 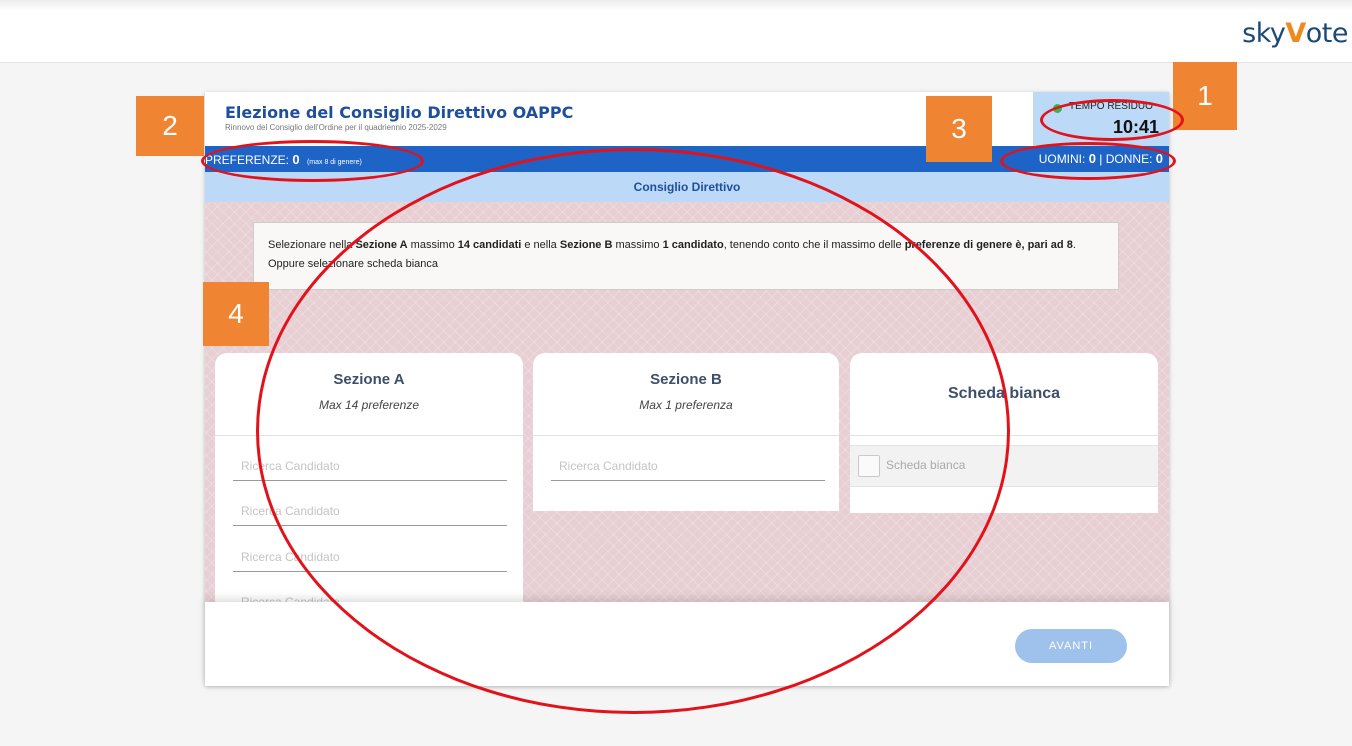 I want to click on highlight-ellipse-timer, so click(x=1112, y=120).